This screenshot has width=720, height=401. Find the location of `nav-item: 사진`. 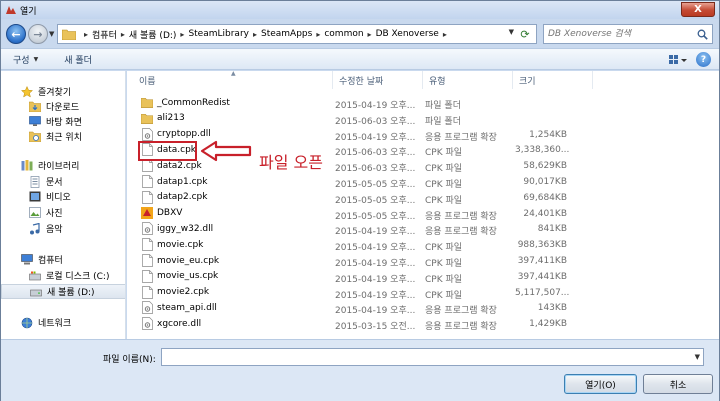

nav-item: 사진 is located at coordinates (63, 212).